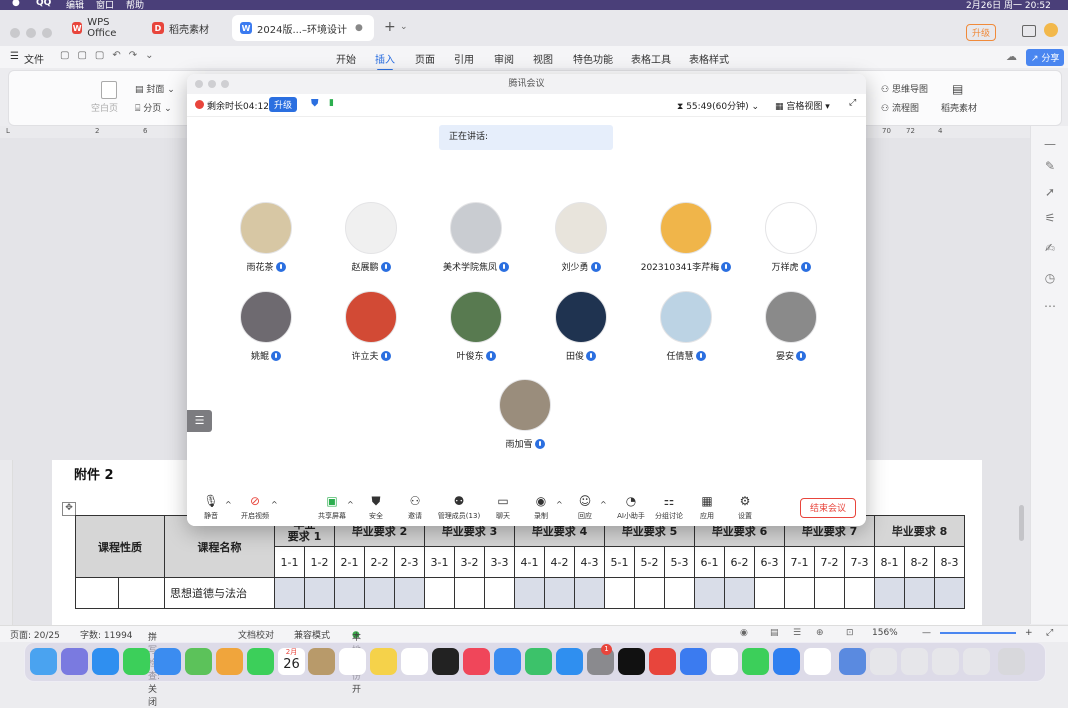 Image resolution: width=1068 pixels, height=708 pixels. What do you see at coordinates (8, 131) in the screenshot?
I see `tab-stop-icon: L` at bounding box center [8, 131].